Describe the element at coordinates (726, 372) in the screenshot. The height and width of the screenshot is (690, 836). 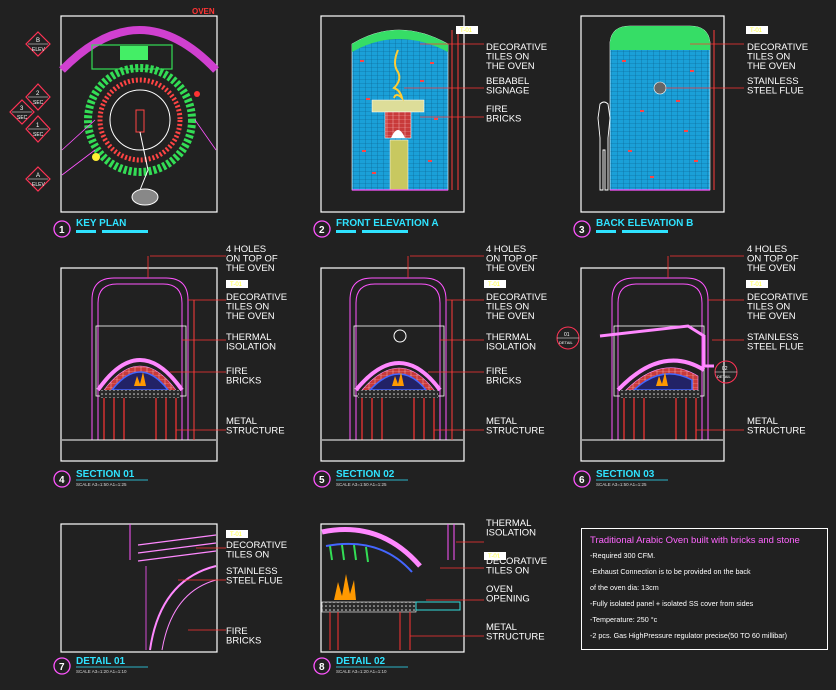
I see `marker-detail-02: 02 DETAIL` at that location.